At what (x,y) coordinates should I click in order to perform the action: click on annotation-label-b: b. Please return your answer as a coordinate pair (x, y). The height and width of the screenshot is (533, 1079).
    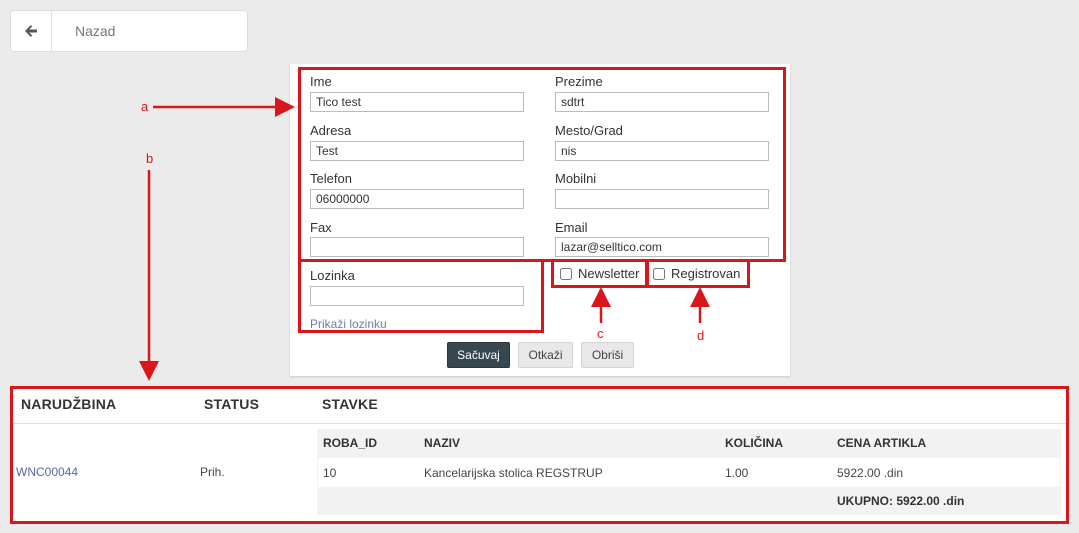
    Looking at the image, I should click on (150, 158).